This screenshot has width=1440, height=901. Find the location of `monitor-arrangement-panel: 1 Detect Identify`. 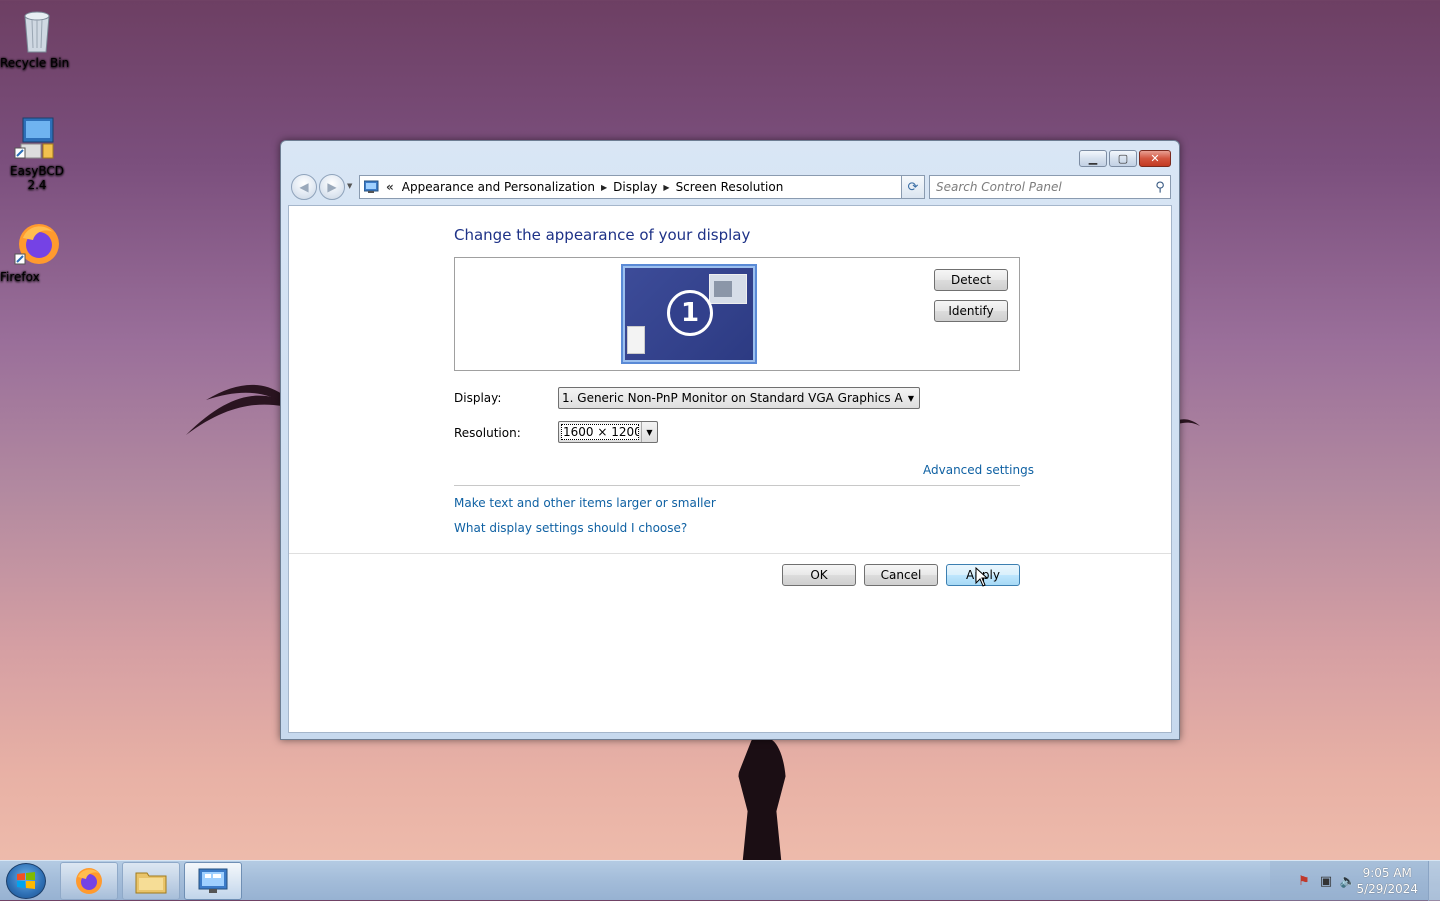

monitor-arrangement-panel: 1 Detect Identify is located at coordinates (737, 314).